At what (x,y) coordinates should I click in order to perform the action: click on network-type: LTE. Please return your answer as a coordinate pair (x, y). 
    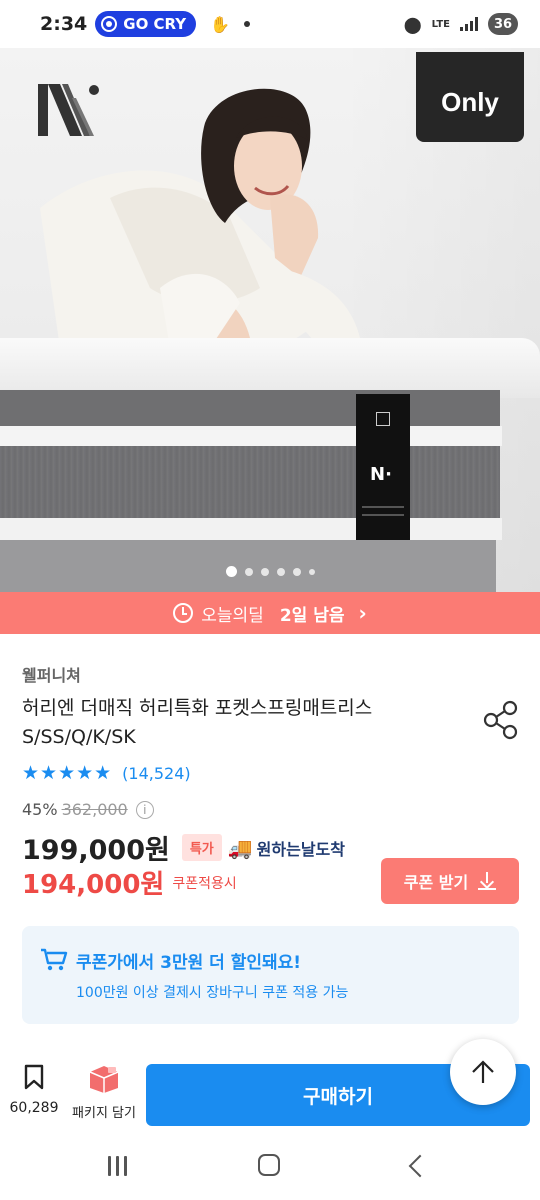
    Looking at the image, I should click on (440, 24).